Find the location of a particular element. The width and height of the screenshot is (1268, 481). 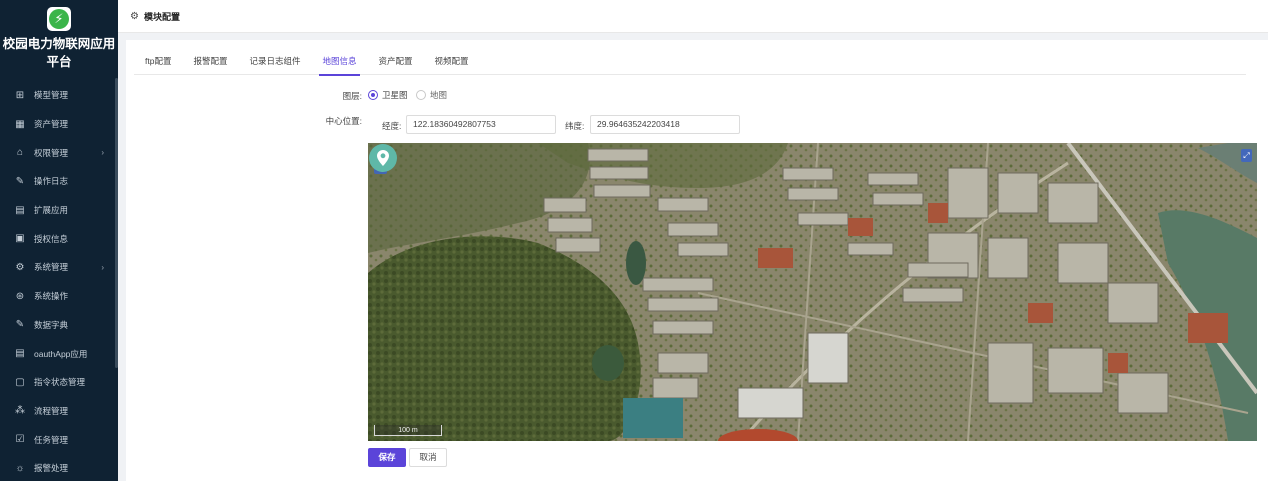

map-scale: 100 m is located at coordinates (408, 430).